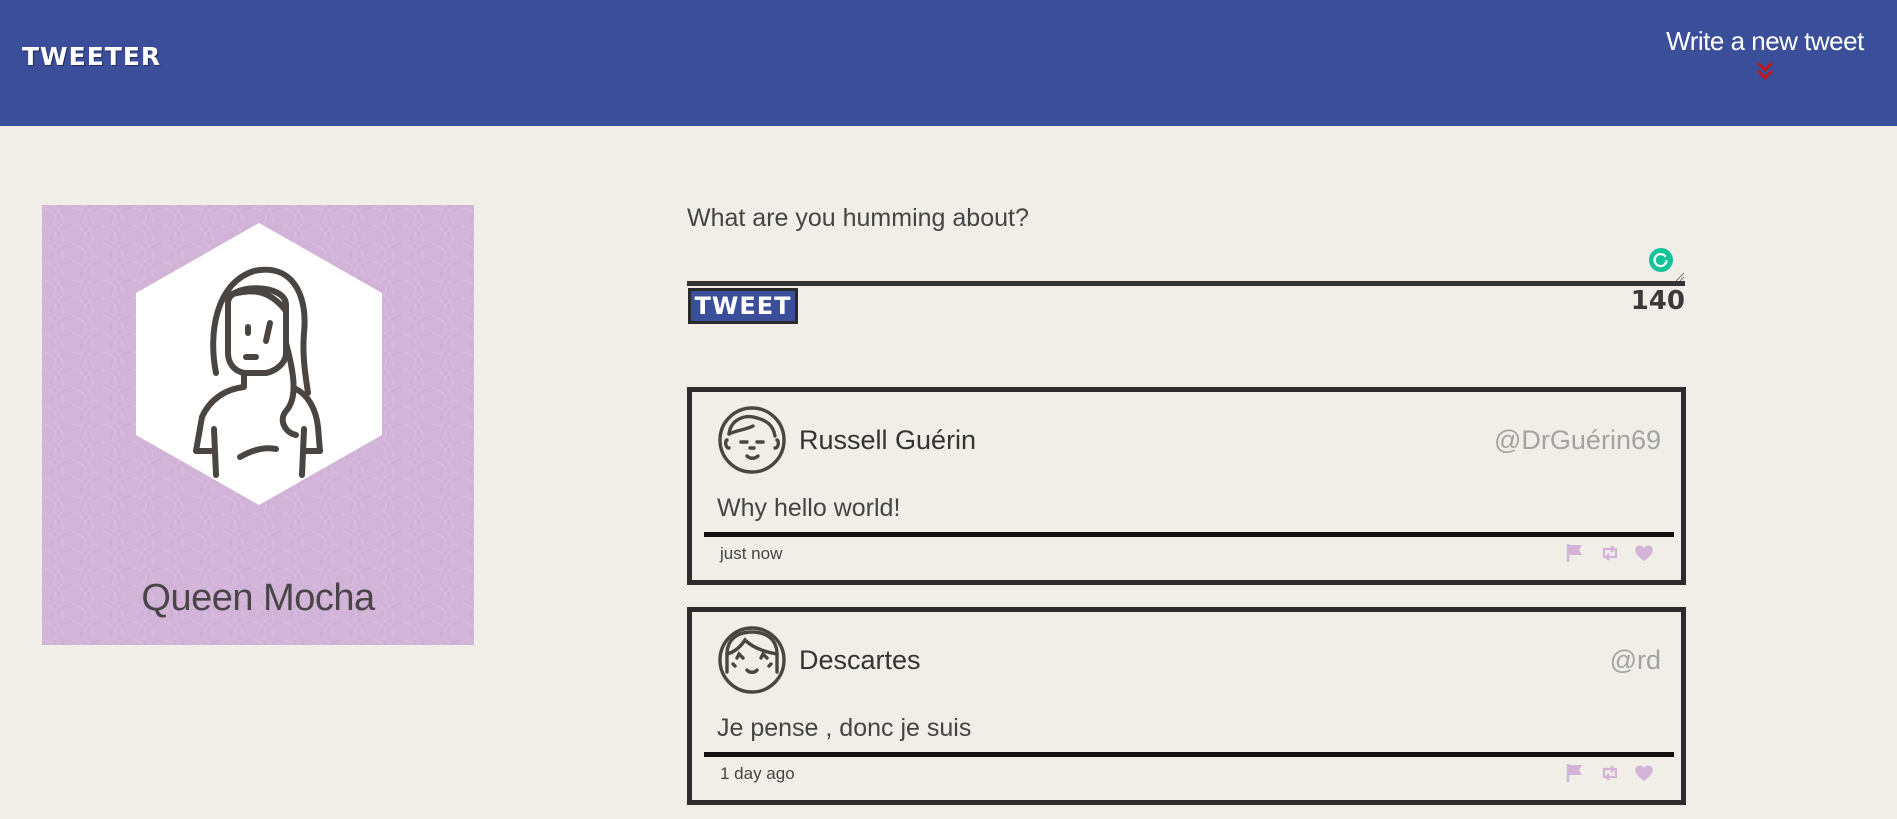  What do you see at coordinates (888, 440) in the screenshot?
I see `tweet-author-name: Russell Guérin` at bounding box center [888, 440].